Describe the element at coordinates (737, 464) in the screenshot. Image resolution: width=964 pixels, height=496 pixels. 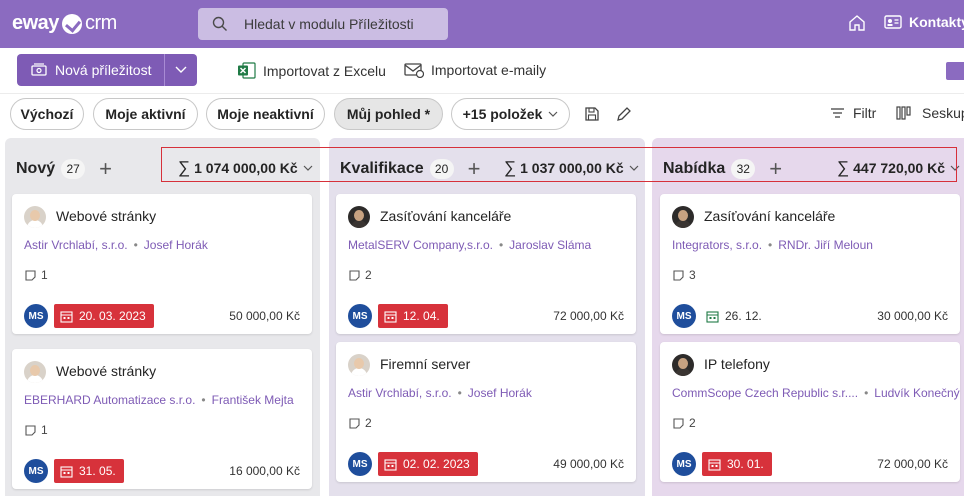
I see `card-due-date: 30. 01.` at that location.